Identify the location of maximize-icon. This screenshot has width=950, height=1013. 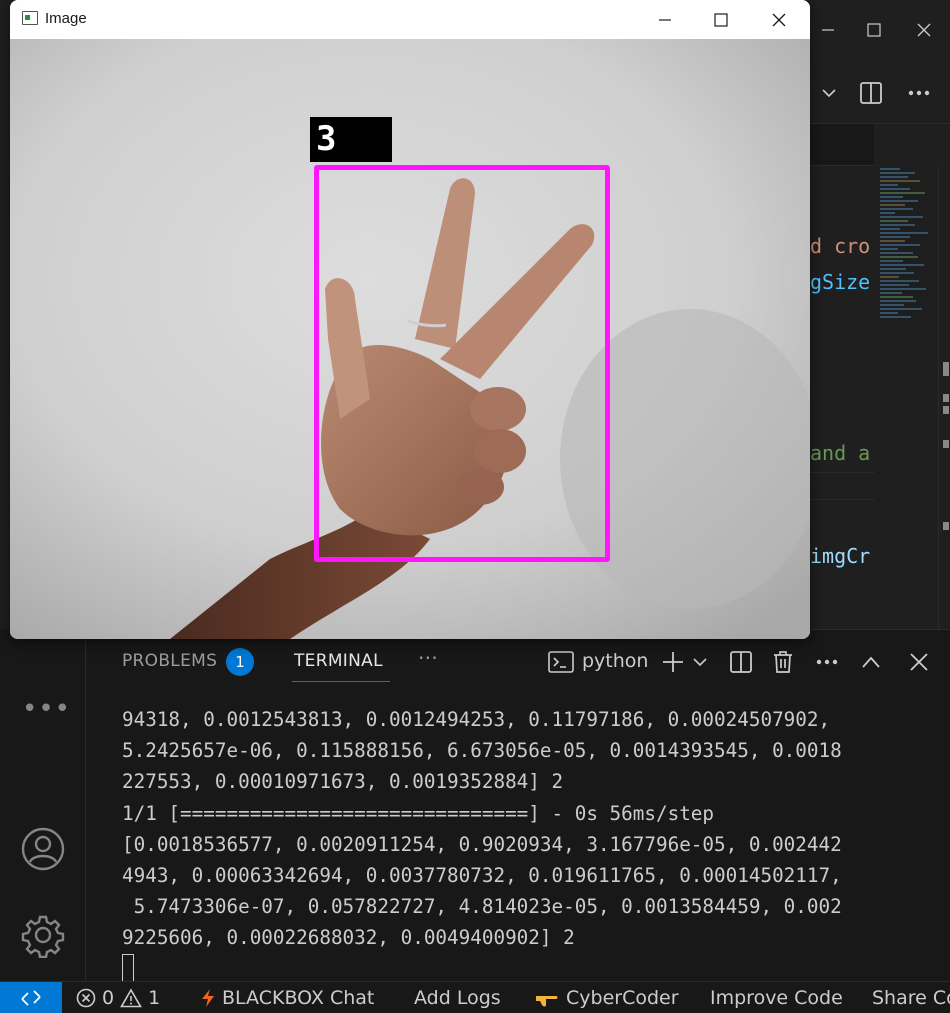
(721, 19).